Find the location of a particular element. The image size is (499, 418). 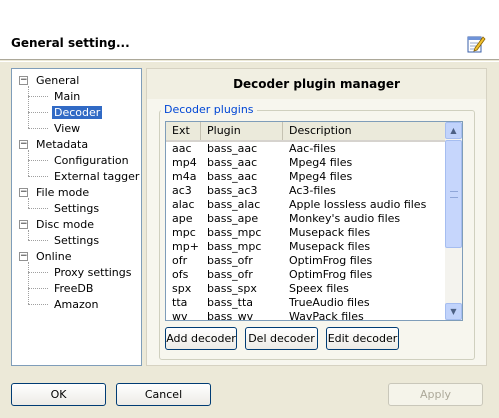

cell-description: Speex files is located at coordinates (319, 288).